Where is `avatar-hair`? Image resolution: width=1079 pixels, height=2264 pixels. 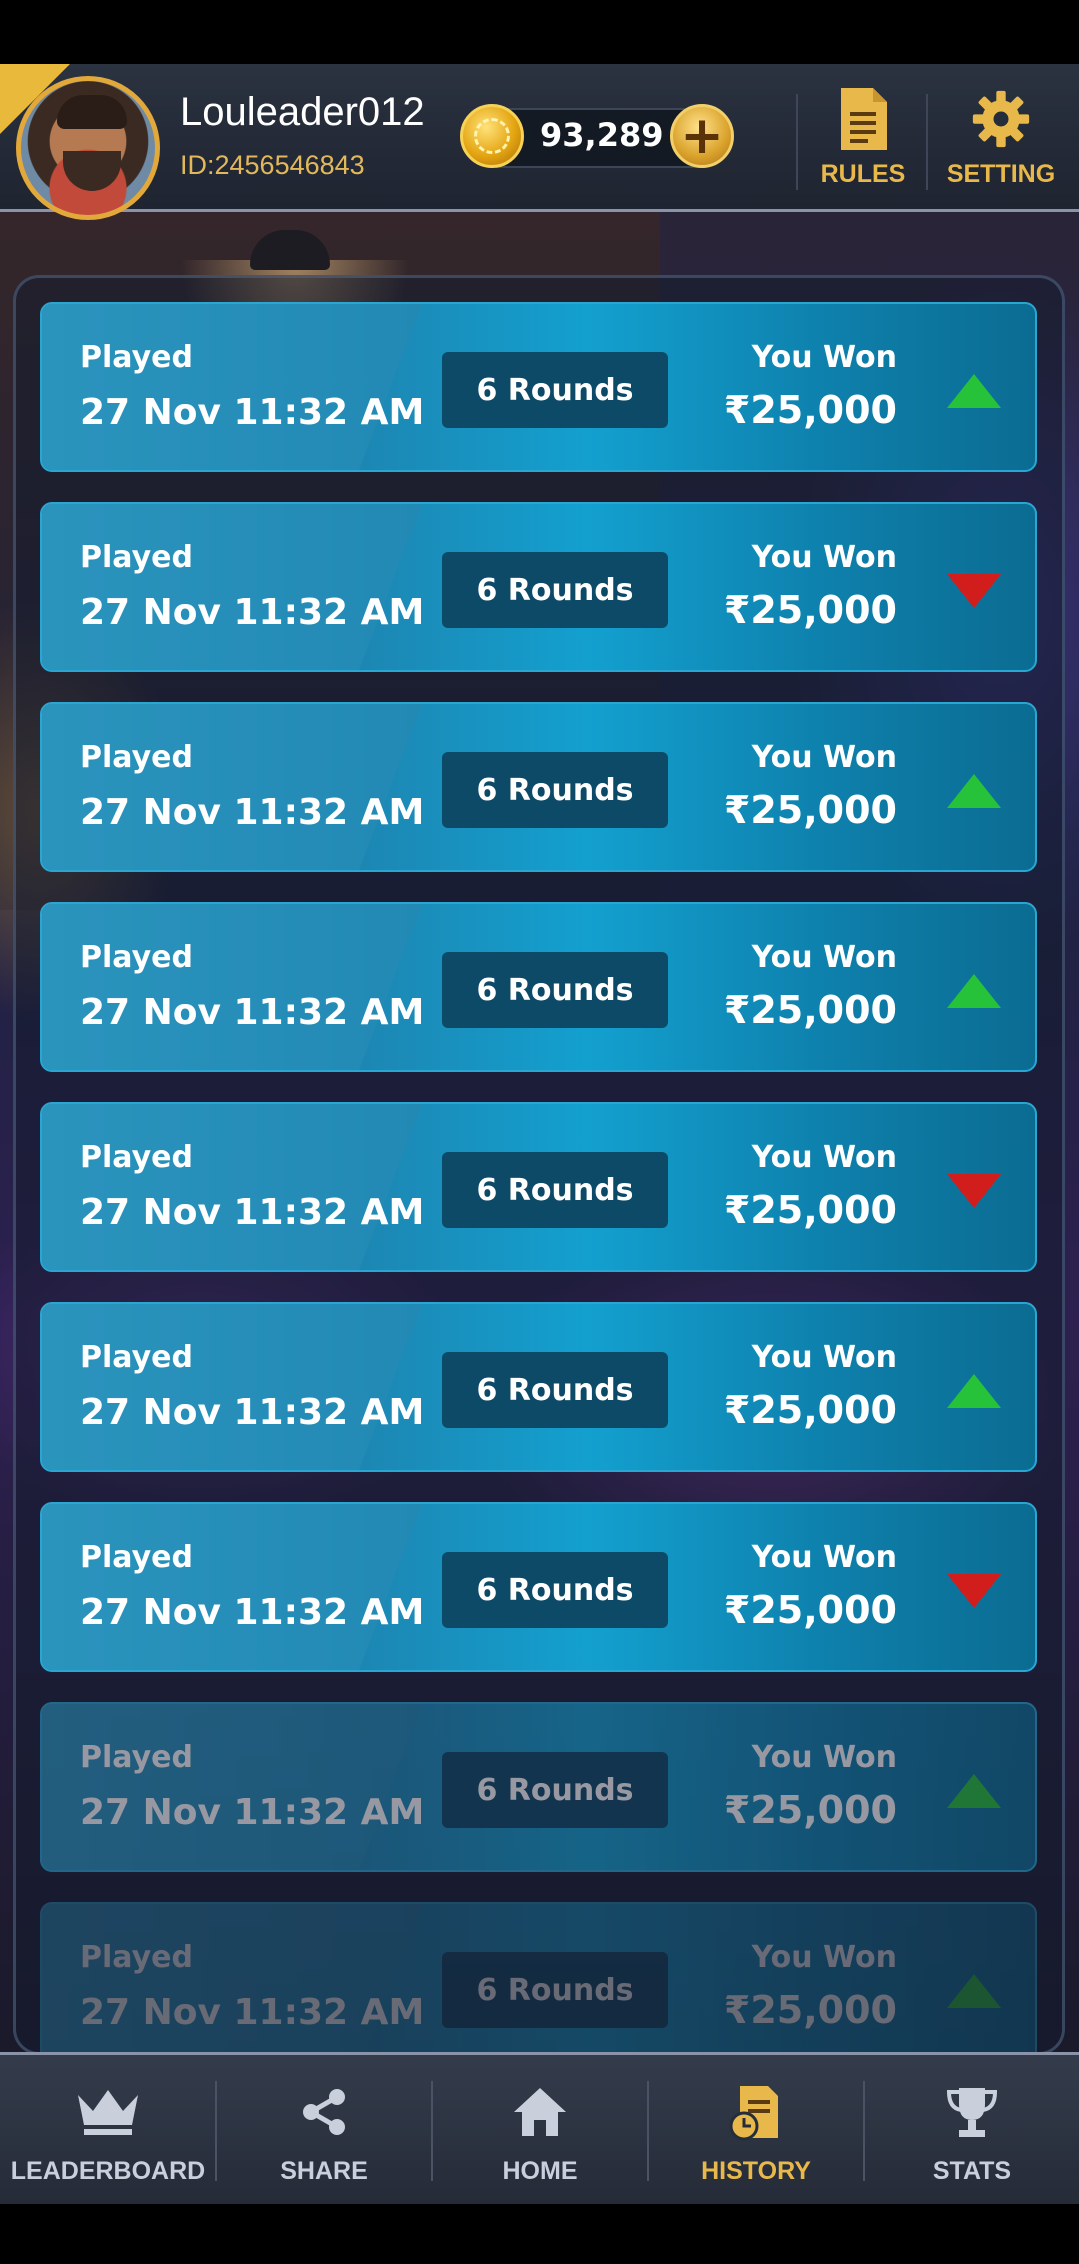 avatar-hair is located at coordinates (92, 112).